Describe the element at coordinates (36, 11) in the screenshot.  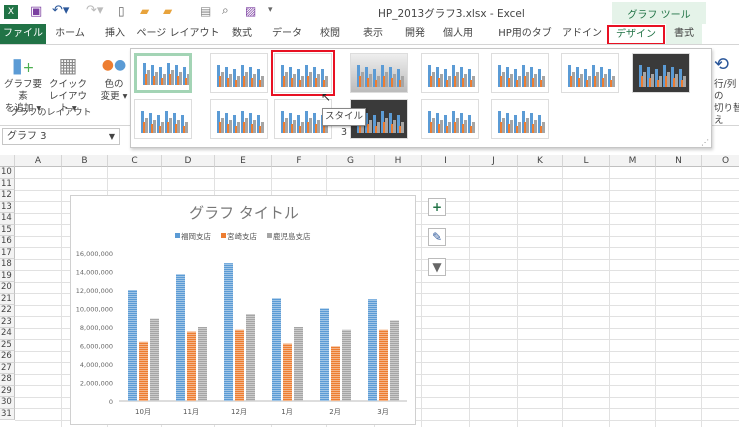
I see `save-icon: ▣` at that location.